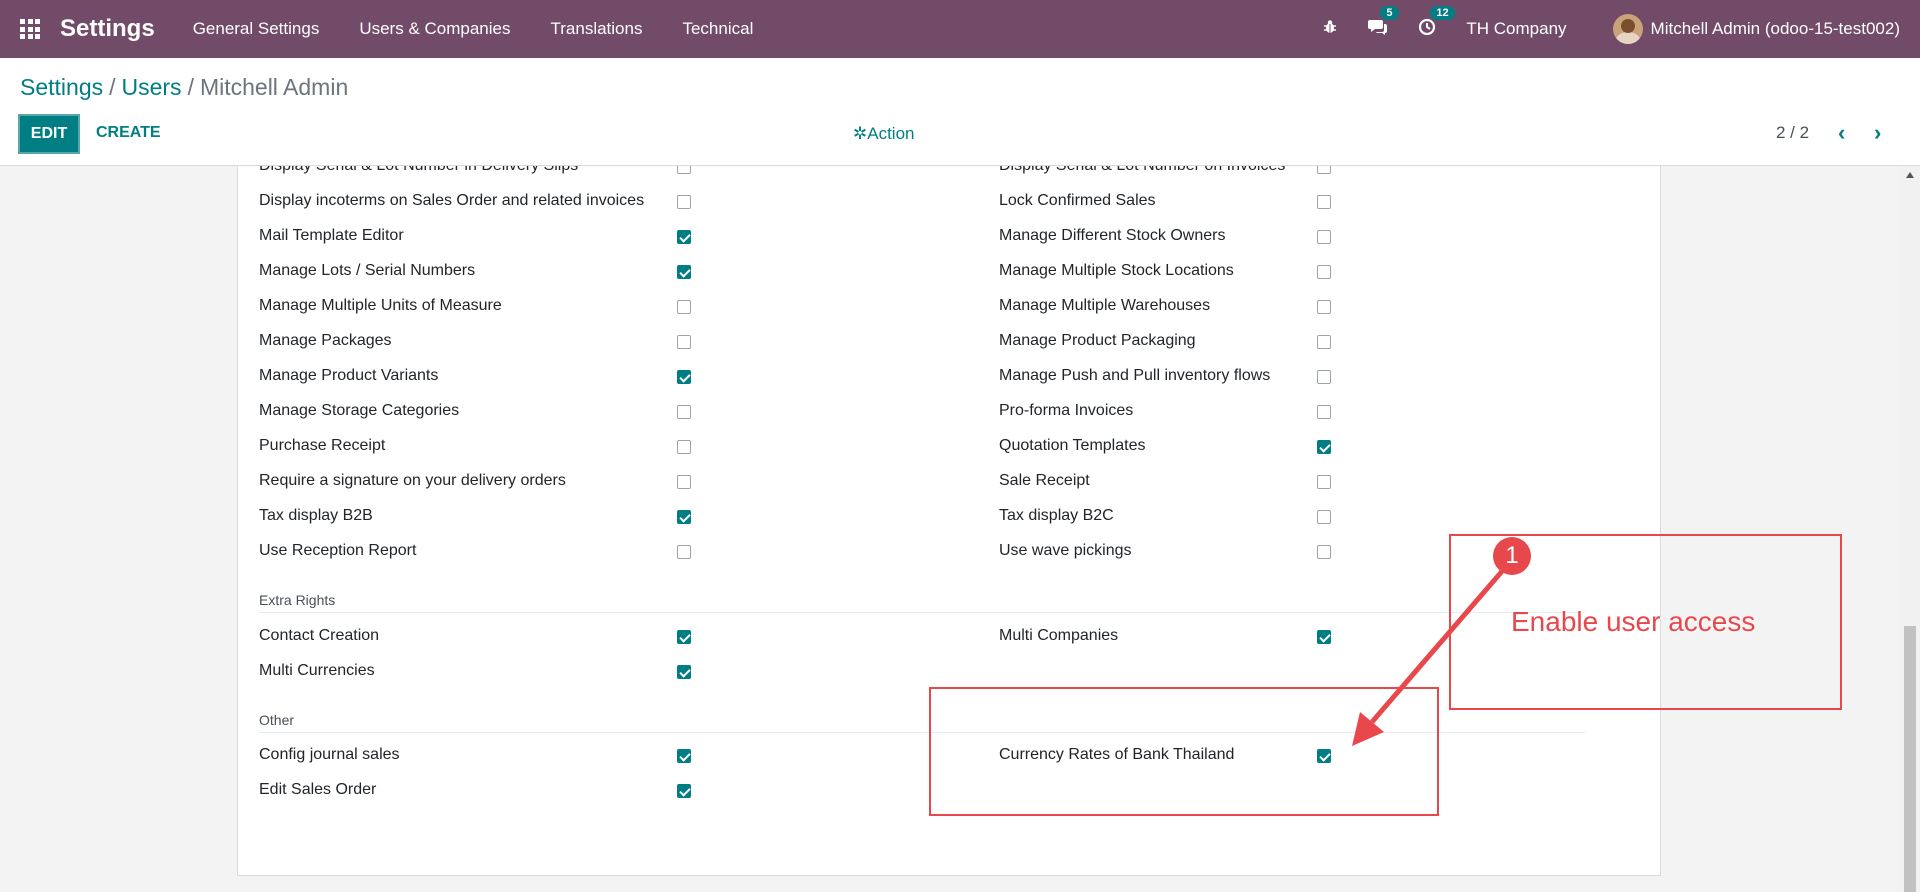 The width and height of the screenshot is (1920, 892). Describe the element at coordinates (1432, 653) in the screenshot. I see `annotation-arrow-icon` at that location.